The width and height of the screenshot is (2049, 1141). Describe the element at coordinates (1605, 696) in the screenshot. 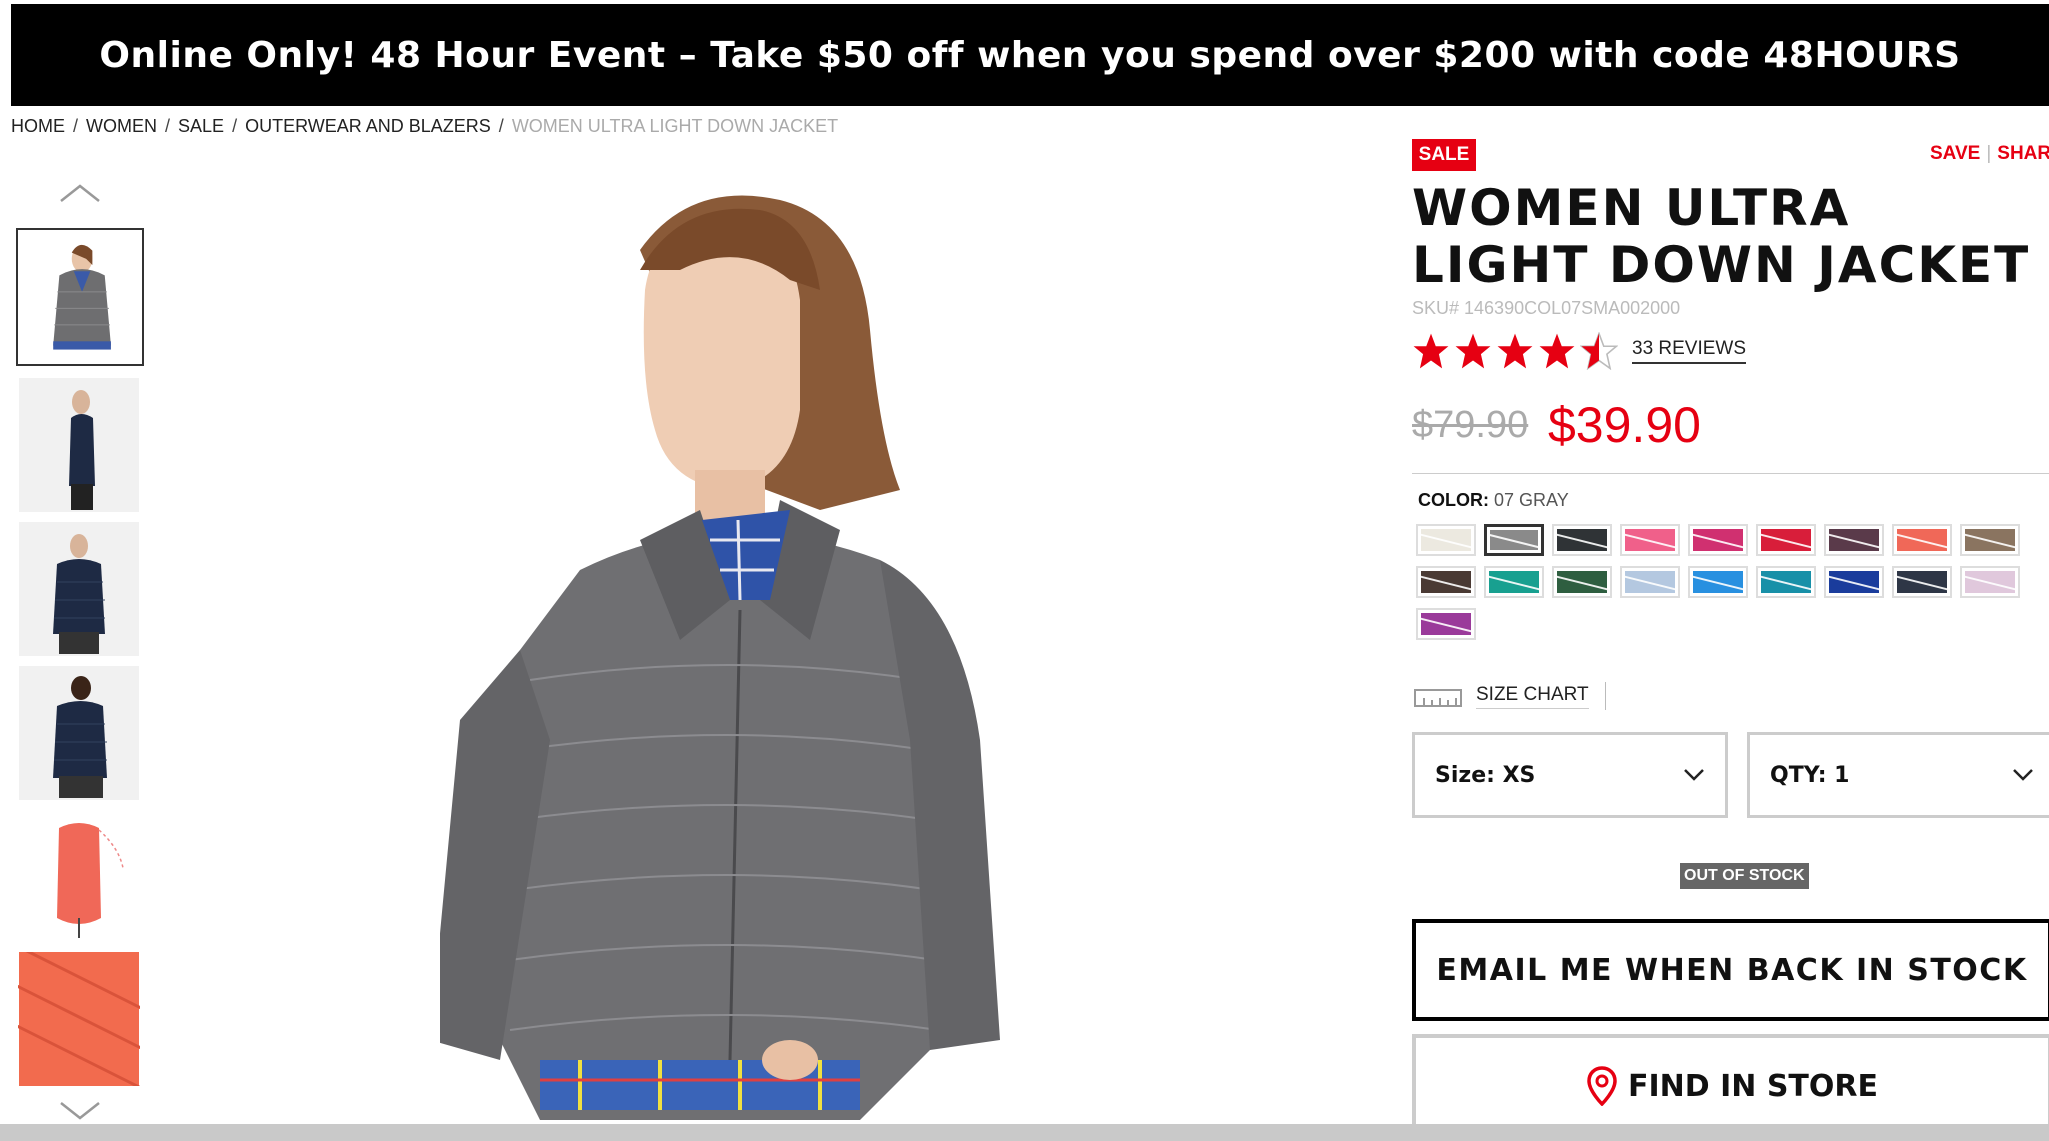

I see `size-chart-divider` at that location.